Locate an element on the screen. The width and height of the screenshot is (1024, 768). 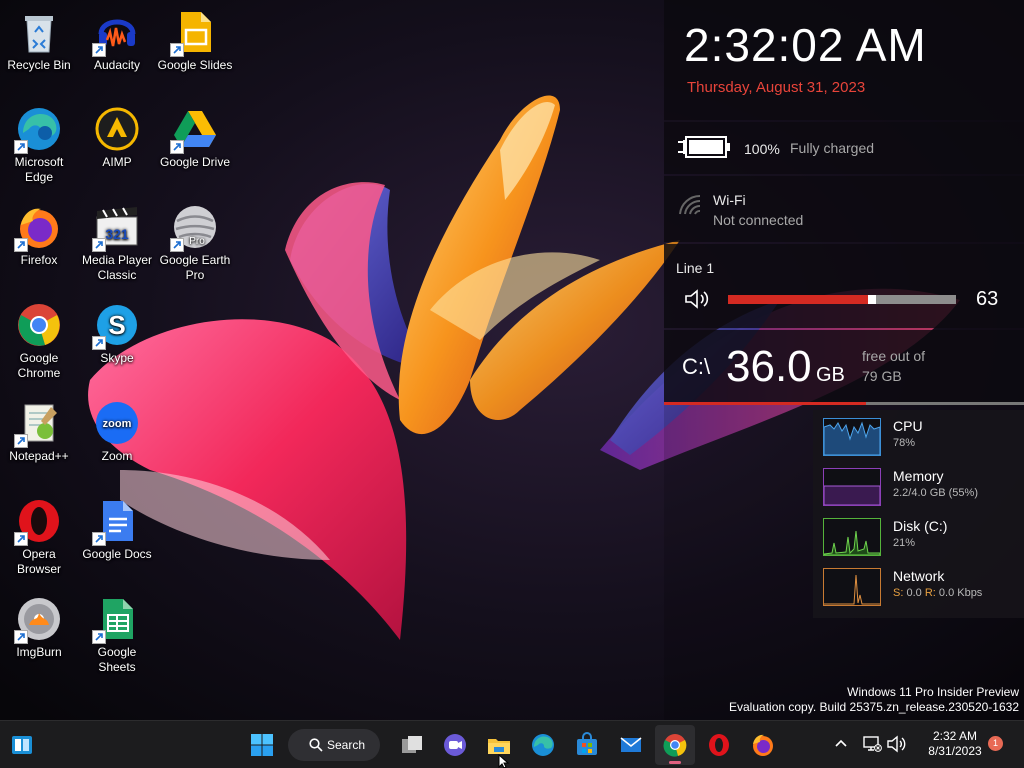
zoom-icon: zoom is located at coordinates (117, 423).